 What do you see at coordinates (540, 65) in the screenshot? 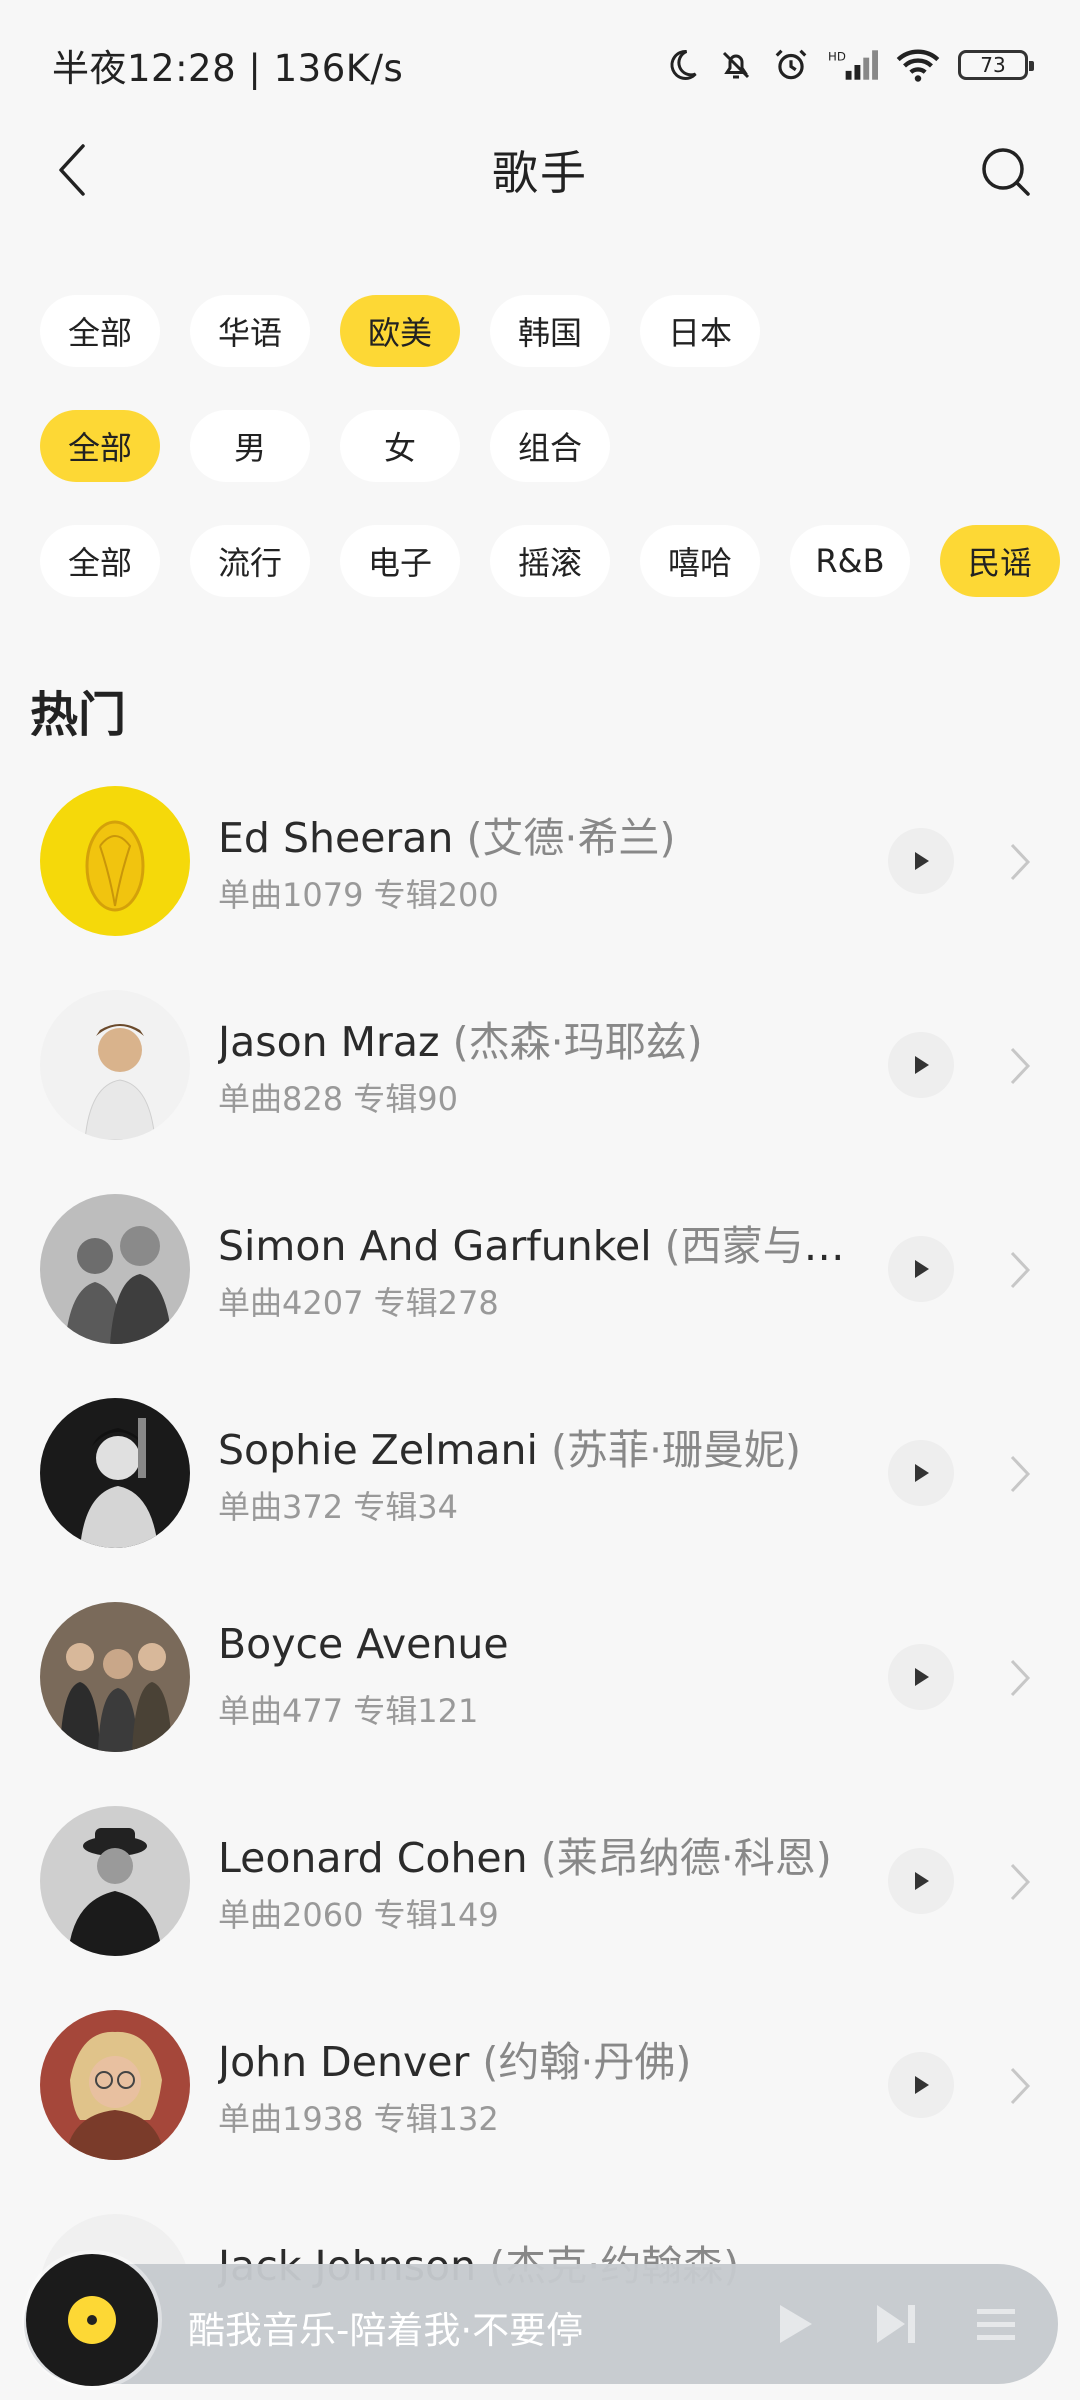
I see `status-bar: 半夜12:28 | 136K/s HD 73` at bounding box center [540, 65].